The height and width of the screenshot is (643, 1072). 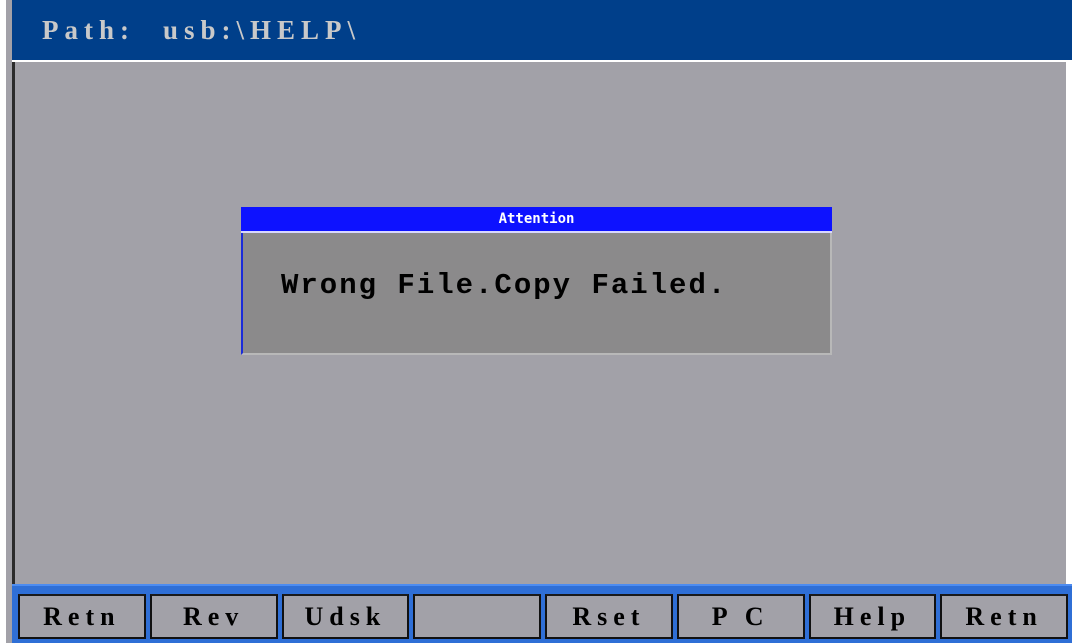 I want to click on path-label: Path:, so click(x=88, y=29).